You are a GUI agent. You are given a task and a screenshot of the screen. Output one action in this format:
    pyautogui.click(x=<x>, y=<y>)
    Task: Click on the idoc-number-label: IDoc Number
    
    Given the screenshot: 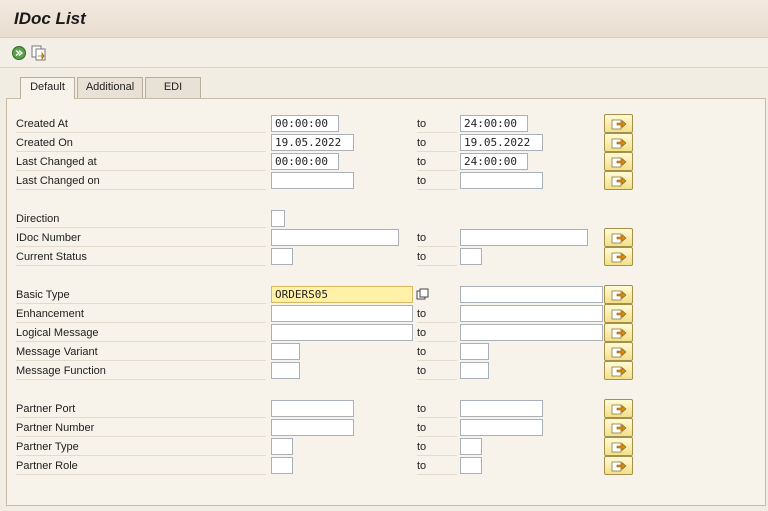 What is the action you would take?
    pyautogui.click(x=141, y=238)
    